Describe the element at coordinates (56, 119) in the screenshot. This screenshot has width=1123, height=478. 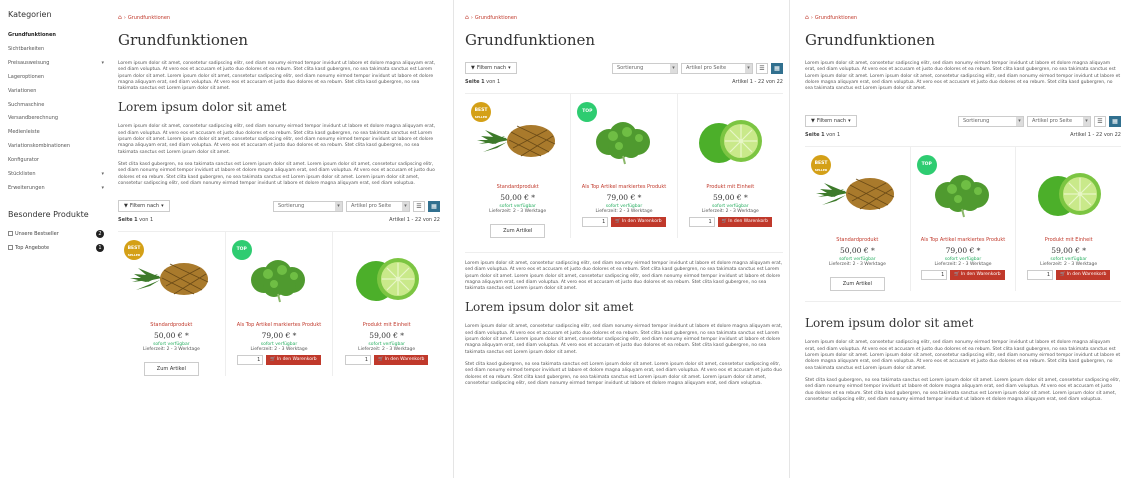
I see `sidebar-item-category: Versandberechnung` at that location.